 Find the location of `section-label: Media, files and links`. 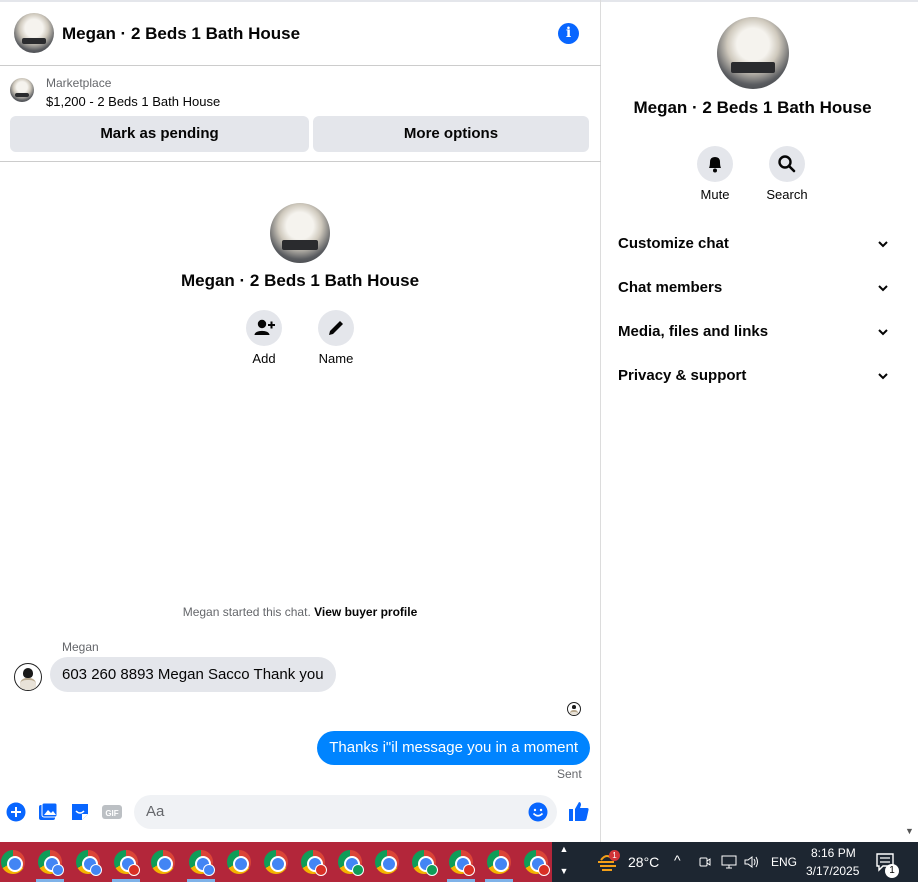

section-label: Media, files and links is located at coordinates (693, 331).